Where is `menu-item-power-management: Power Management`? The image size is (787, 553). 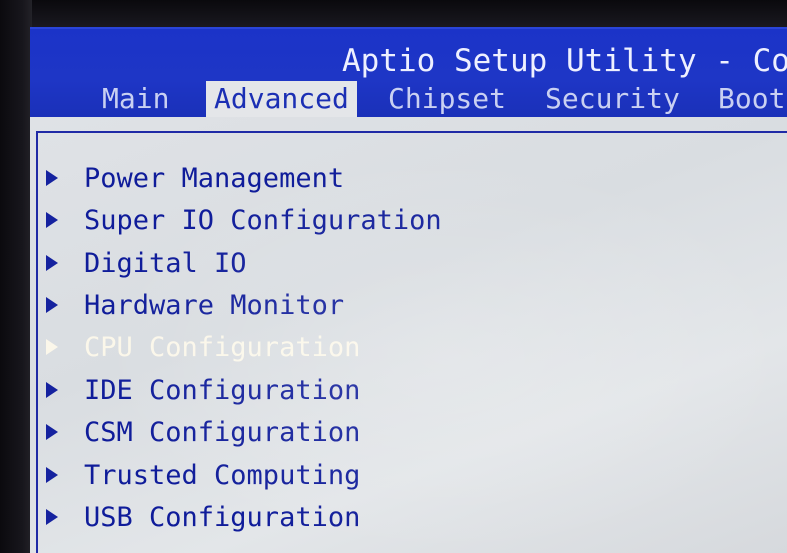
menu-item-power-management: Power Management is located at coordinates (195, 179).